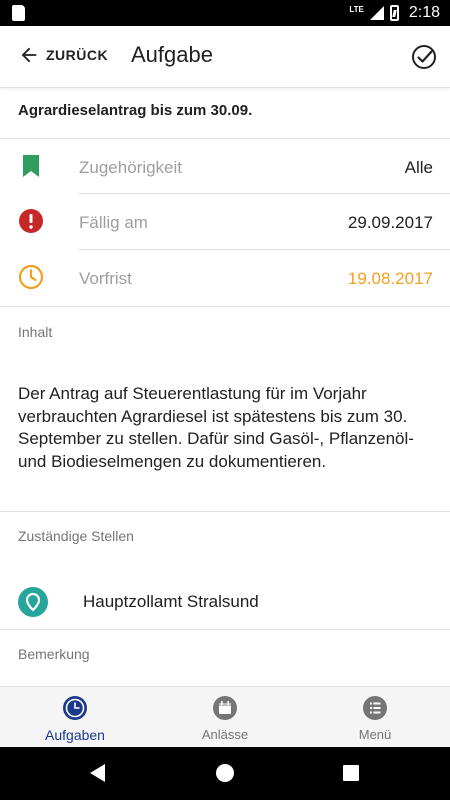 The image size is (450, 800). What do you see at coordinates (225, 222) in the screenshot?
I see `row-due-date: Fällig am 29.09.2017` at bounding box center [225, 222].